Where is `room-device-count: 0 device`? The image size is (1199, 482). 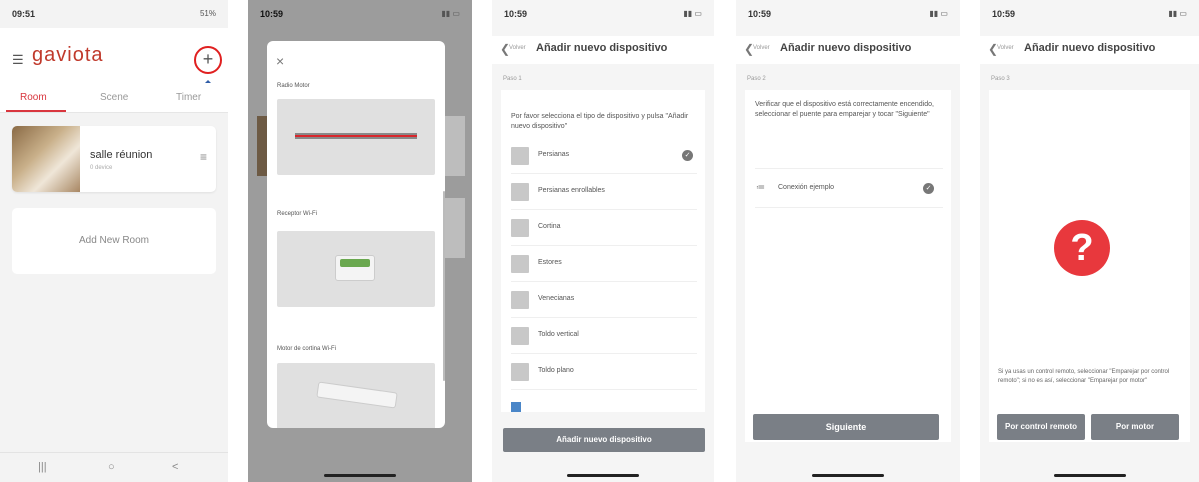
room-device-count: 0 device is located at coordinates (101, 168).